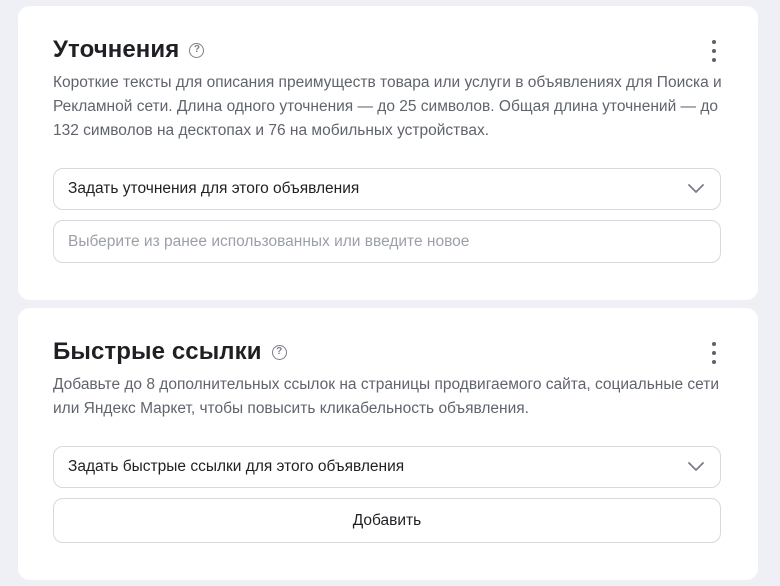 The width and height of the screenshot is (780, 586). I want to click on refinements-input, so click(387, 241).